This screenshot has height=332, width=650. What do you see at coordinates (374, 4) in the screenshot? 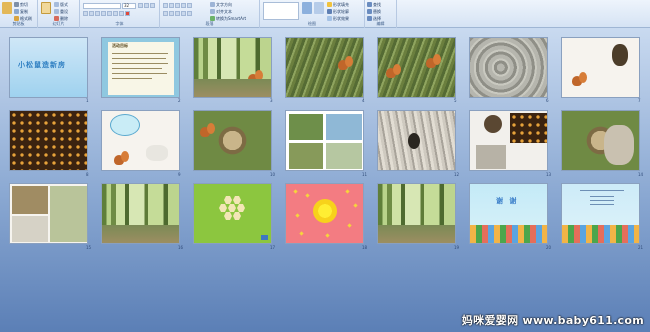
I see `find-button: 查找` at bounding box center [374, 4].